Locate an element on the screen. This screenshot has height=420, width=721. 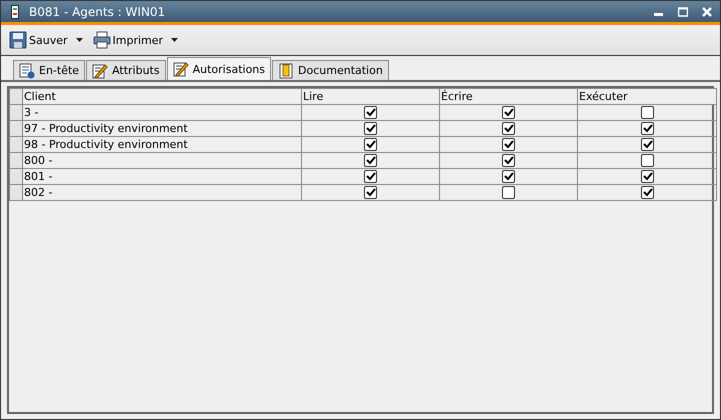
column-header: Exécuter is located at coordinates (647, 96).